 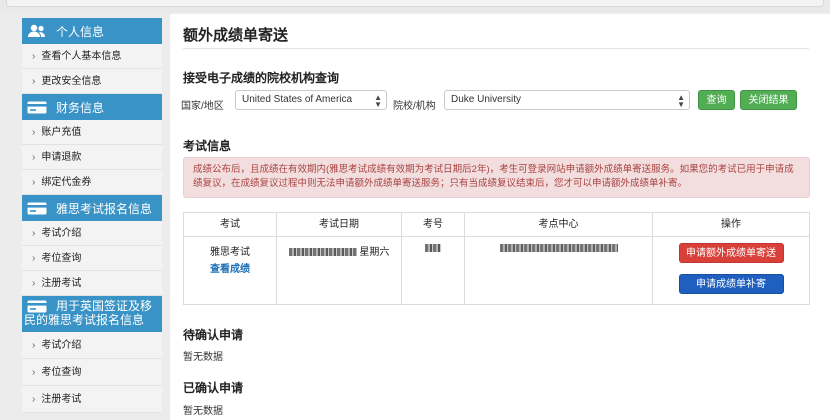 What do you see at coordinates (414, 106) in the screenshot?
I see `institution-label: 院校/机构` at bounding box center [414, 106].